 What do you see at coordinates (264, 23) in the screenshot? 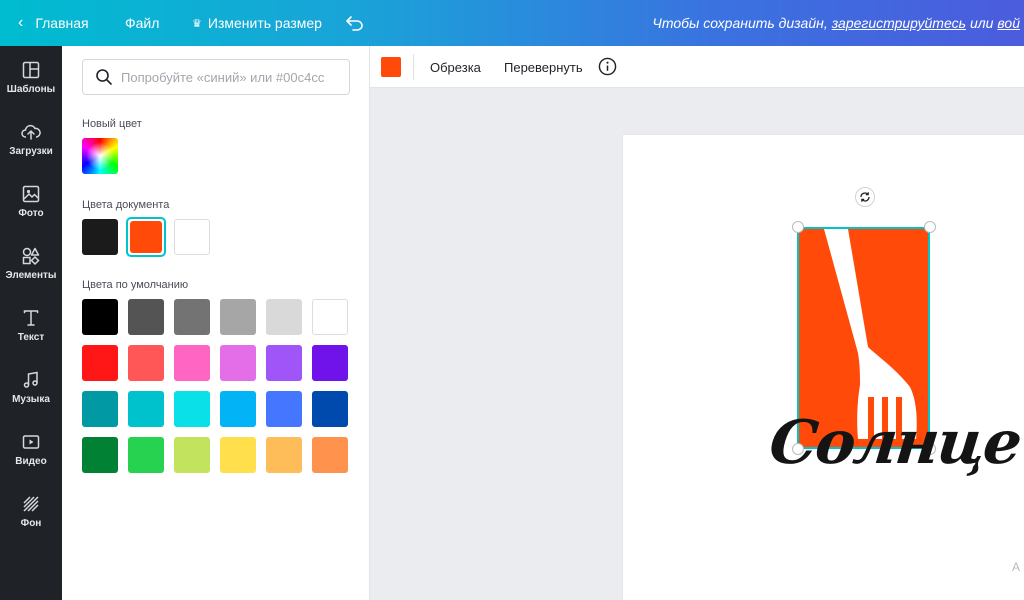
I see `resize-label: Изменить размер` at bounding box center [264, 23].